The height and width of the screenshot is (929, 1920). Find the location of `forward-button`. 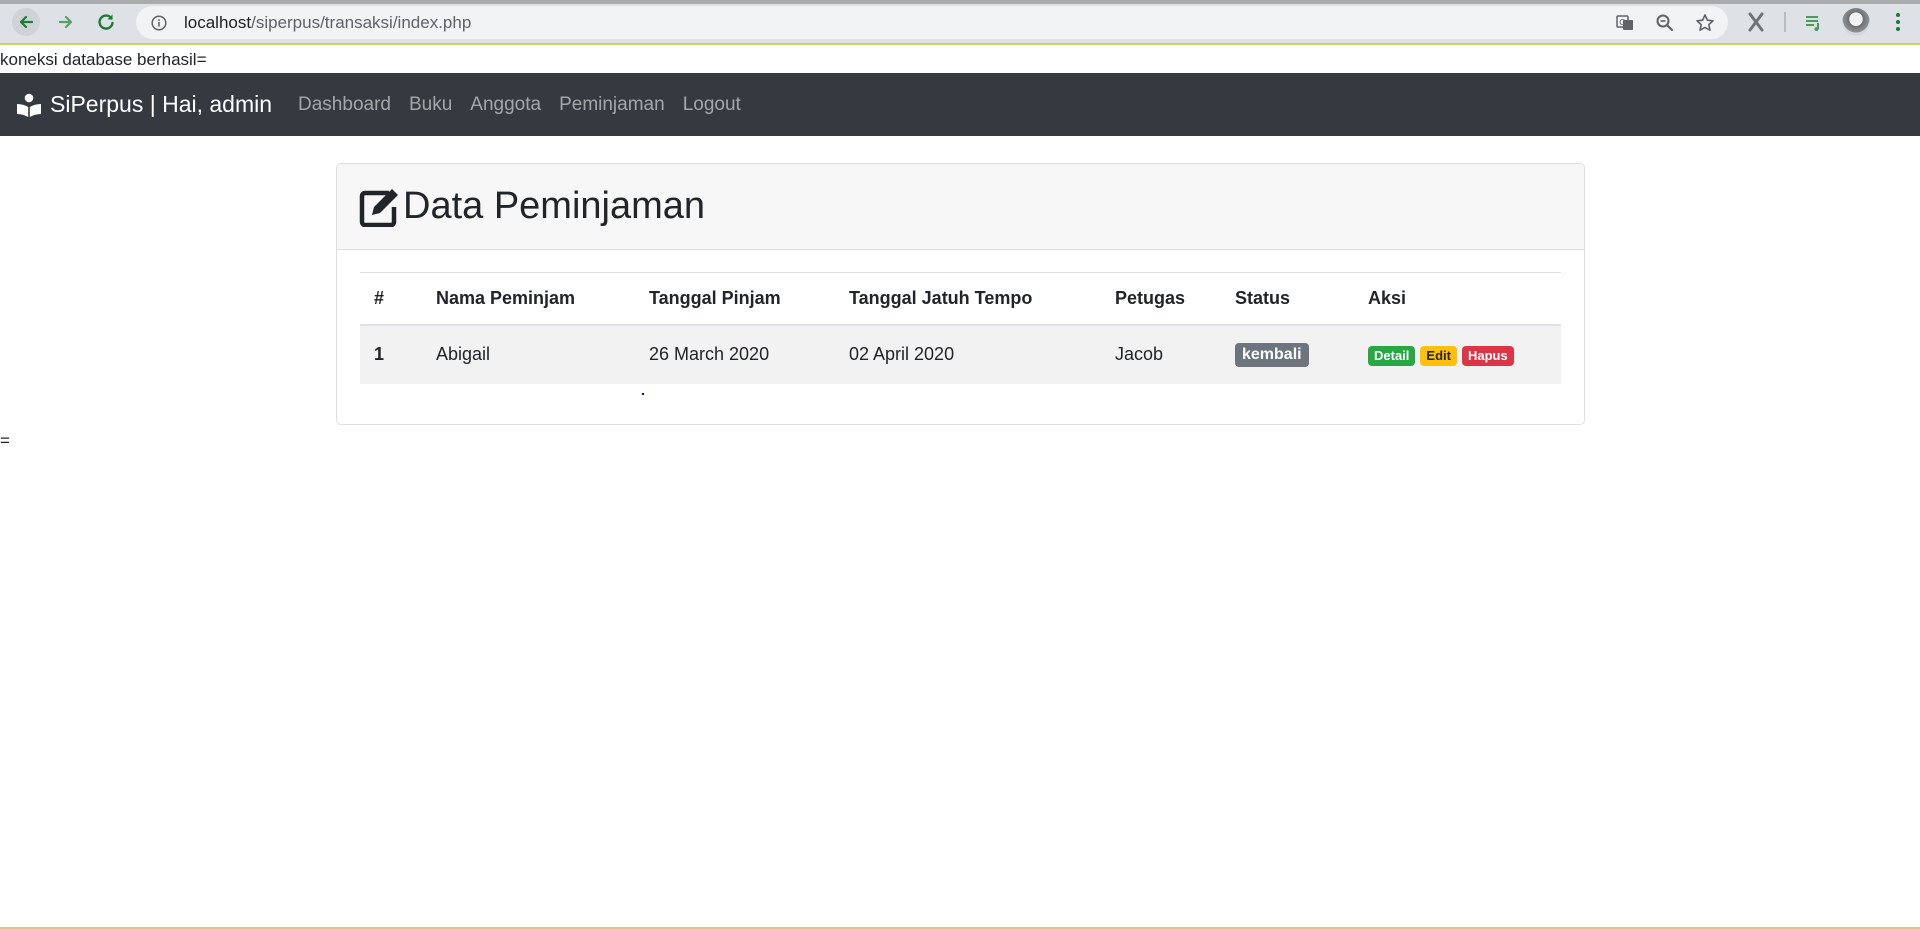

forward-button is located at coordinates (66, 22).